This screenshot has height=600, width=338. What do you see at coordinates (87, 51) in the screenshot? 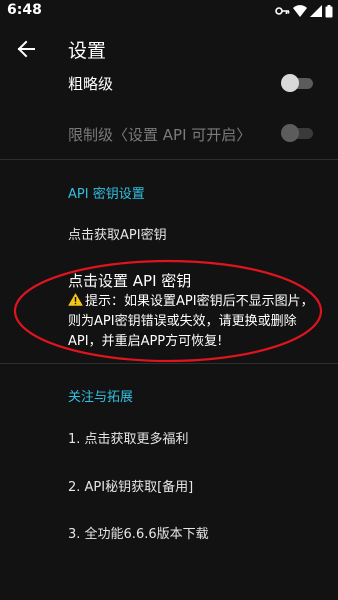
I see `page-title: 设置` at bounding box center [87, 51].